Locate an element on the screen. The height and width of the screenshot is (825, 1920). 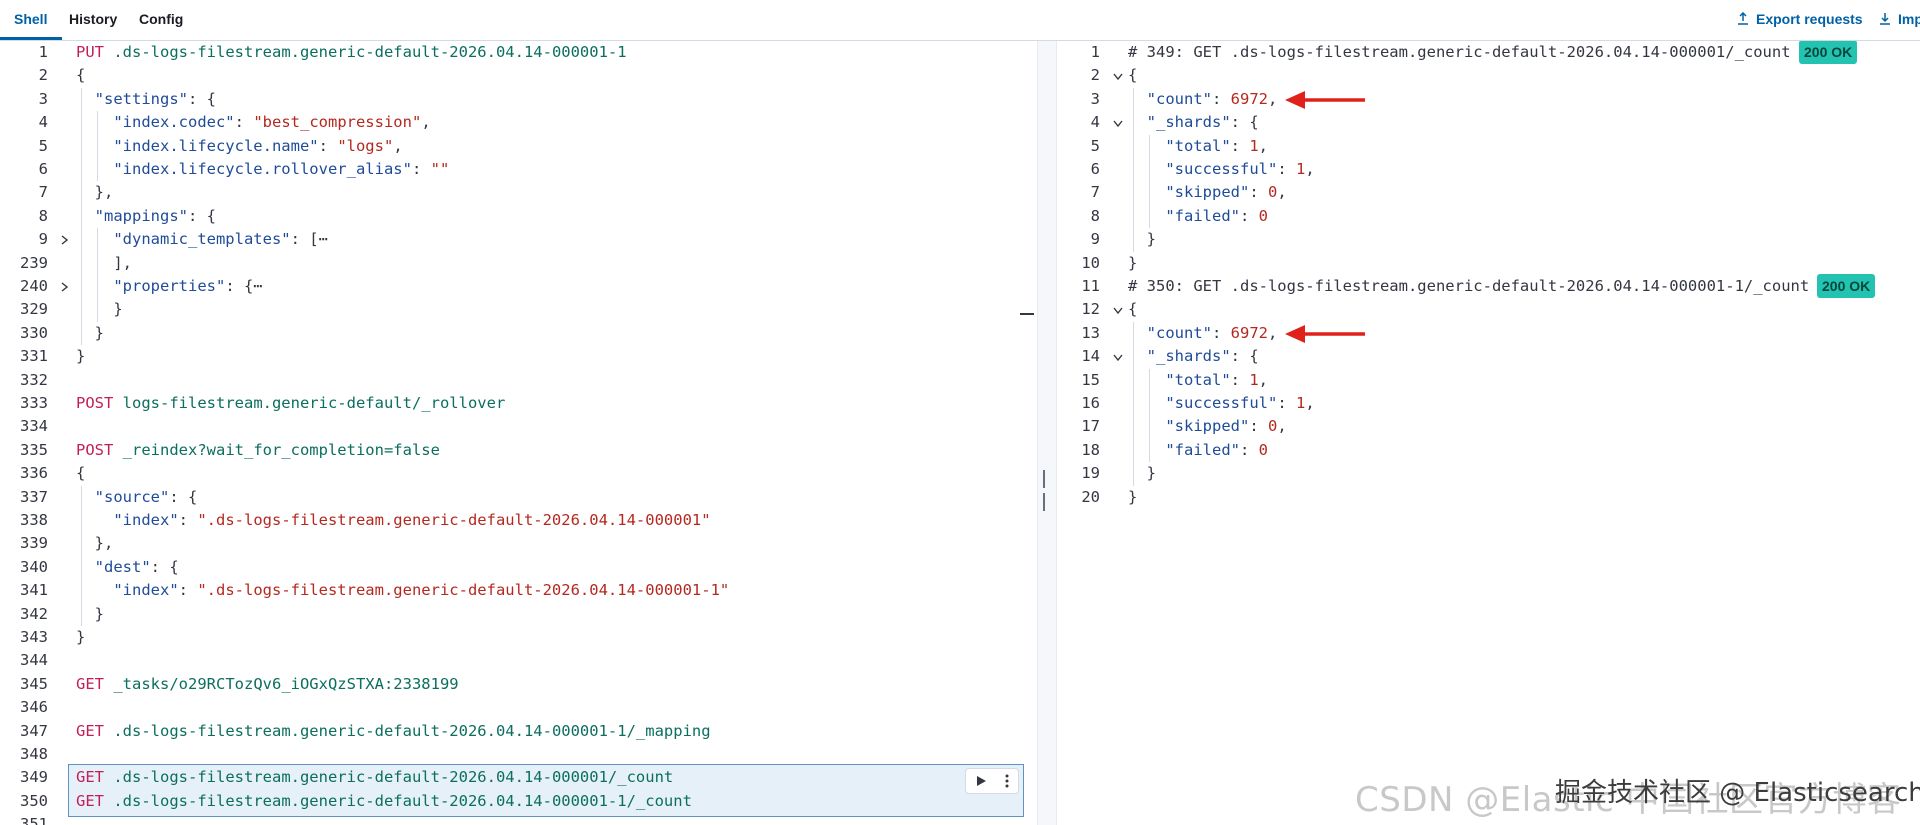
line-number: 15 is located at coordinates (1090, 379).